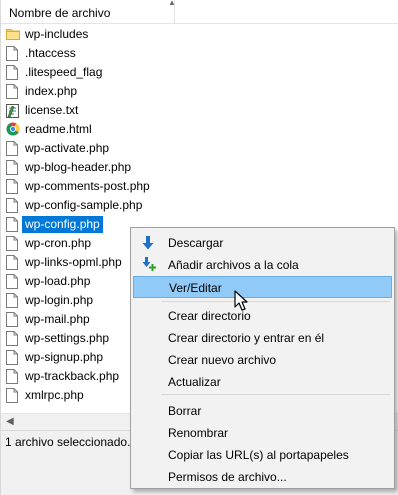  Describe the element at coordinates (58, 281) in the screenshot. I see `file-name: wp-load.php` at that location.